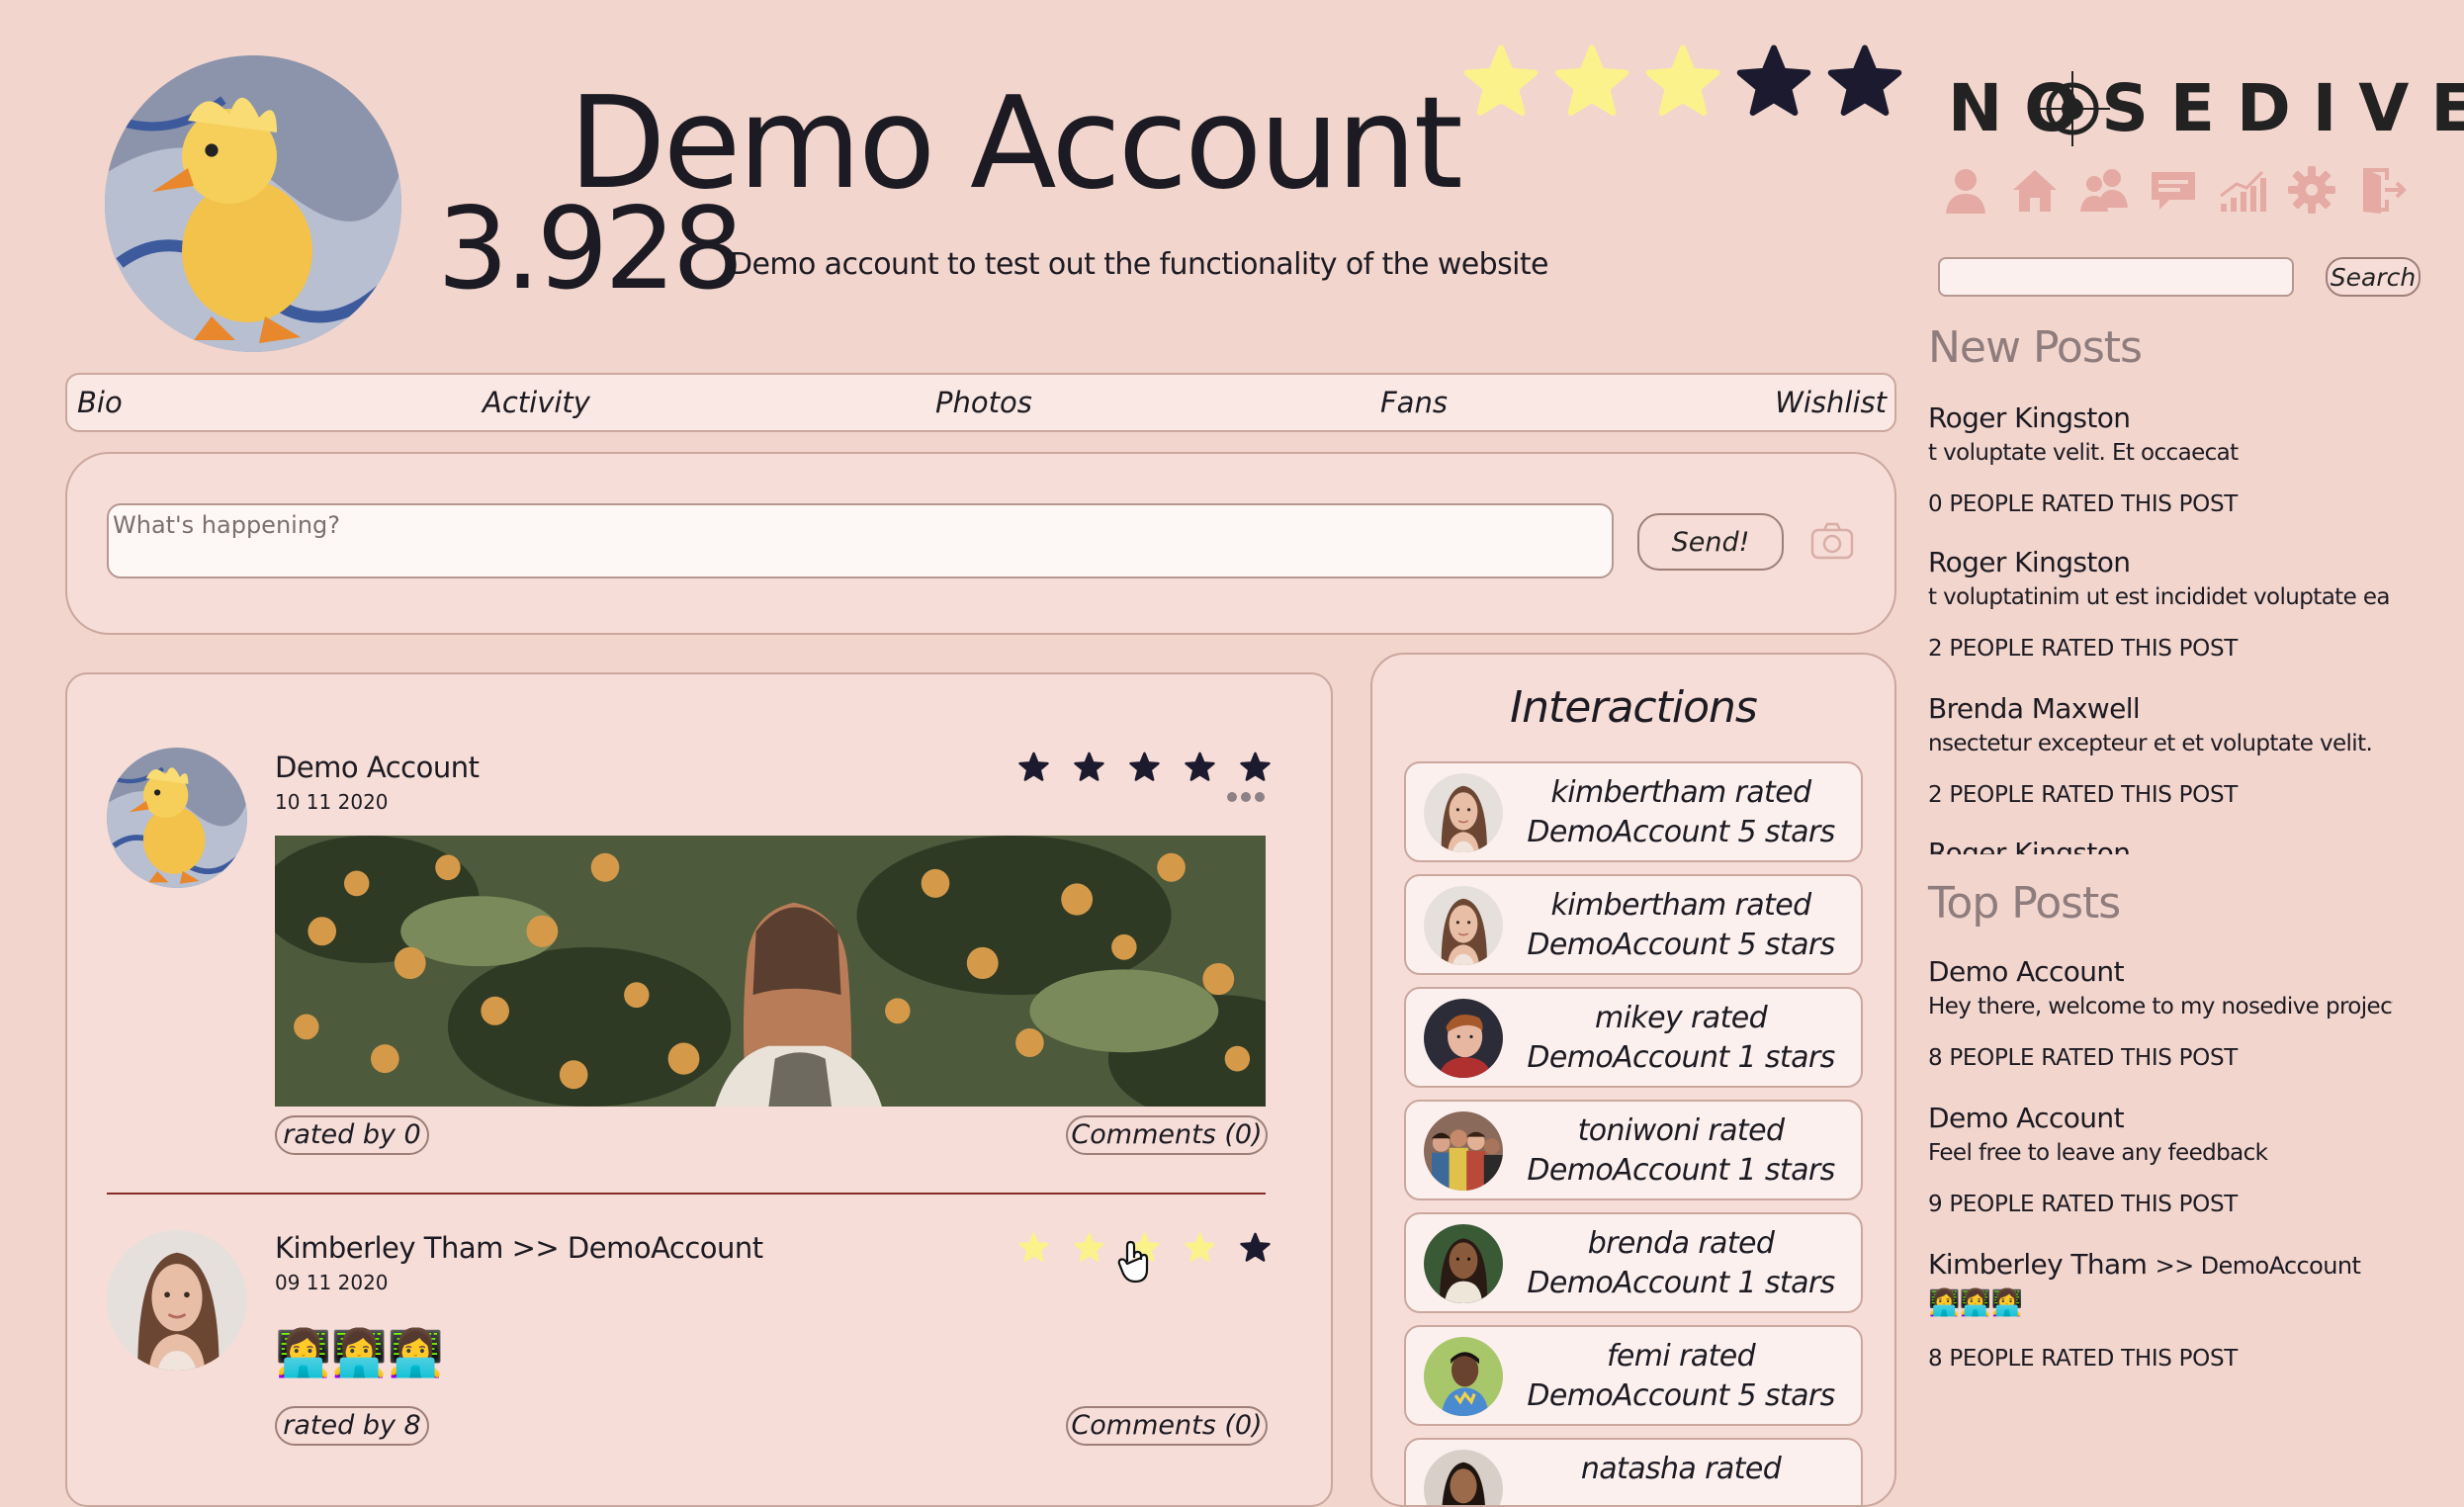 The height and width of the screenshot is (1507, 2464). I want to click on interaction-item: brenda rated DemoAccount 1 stars, so click(1634, 1262).